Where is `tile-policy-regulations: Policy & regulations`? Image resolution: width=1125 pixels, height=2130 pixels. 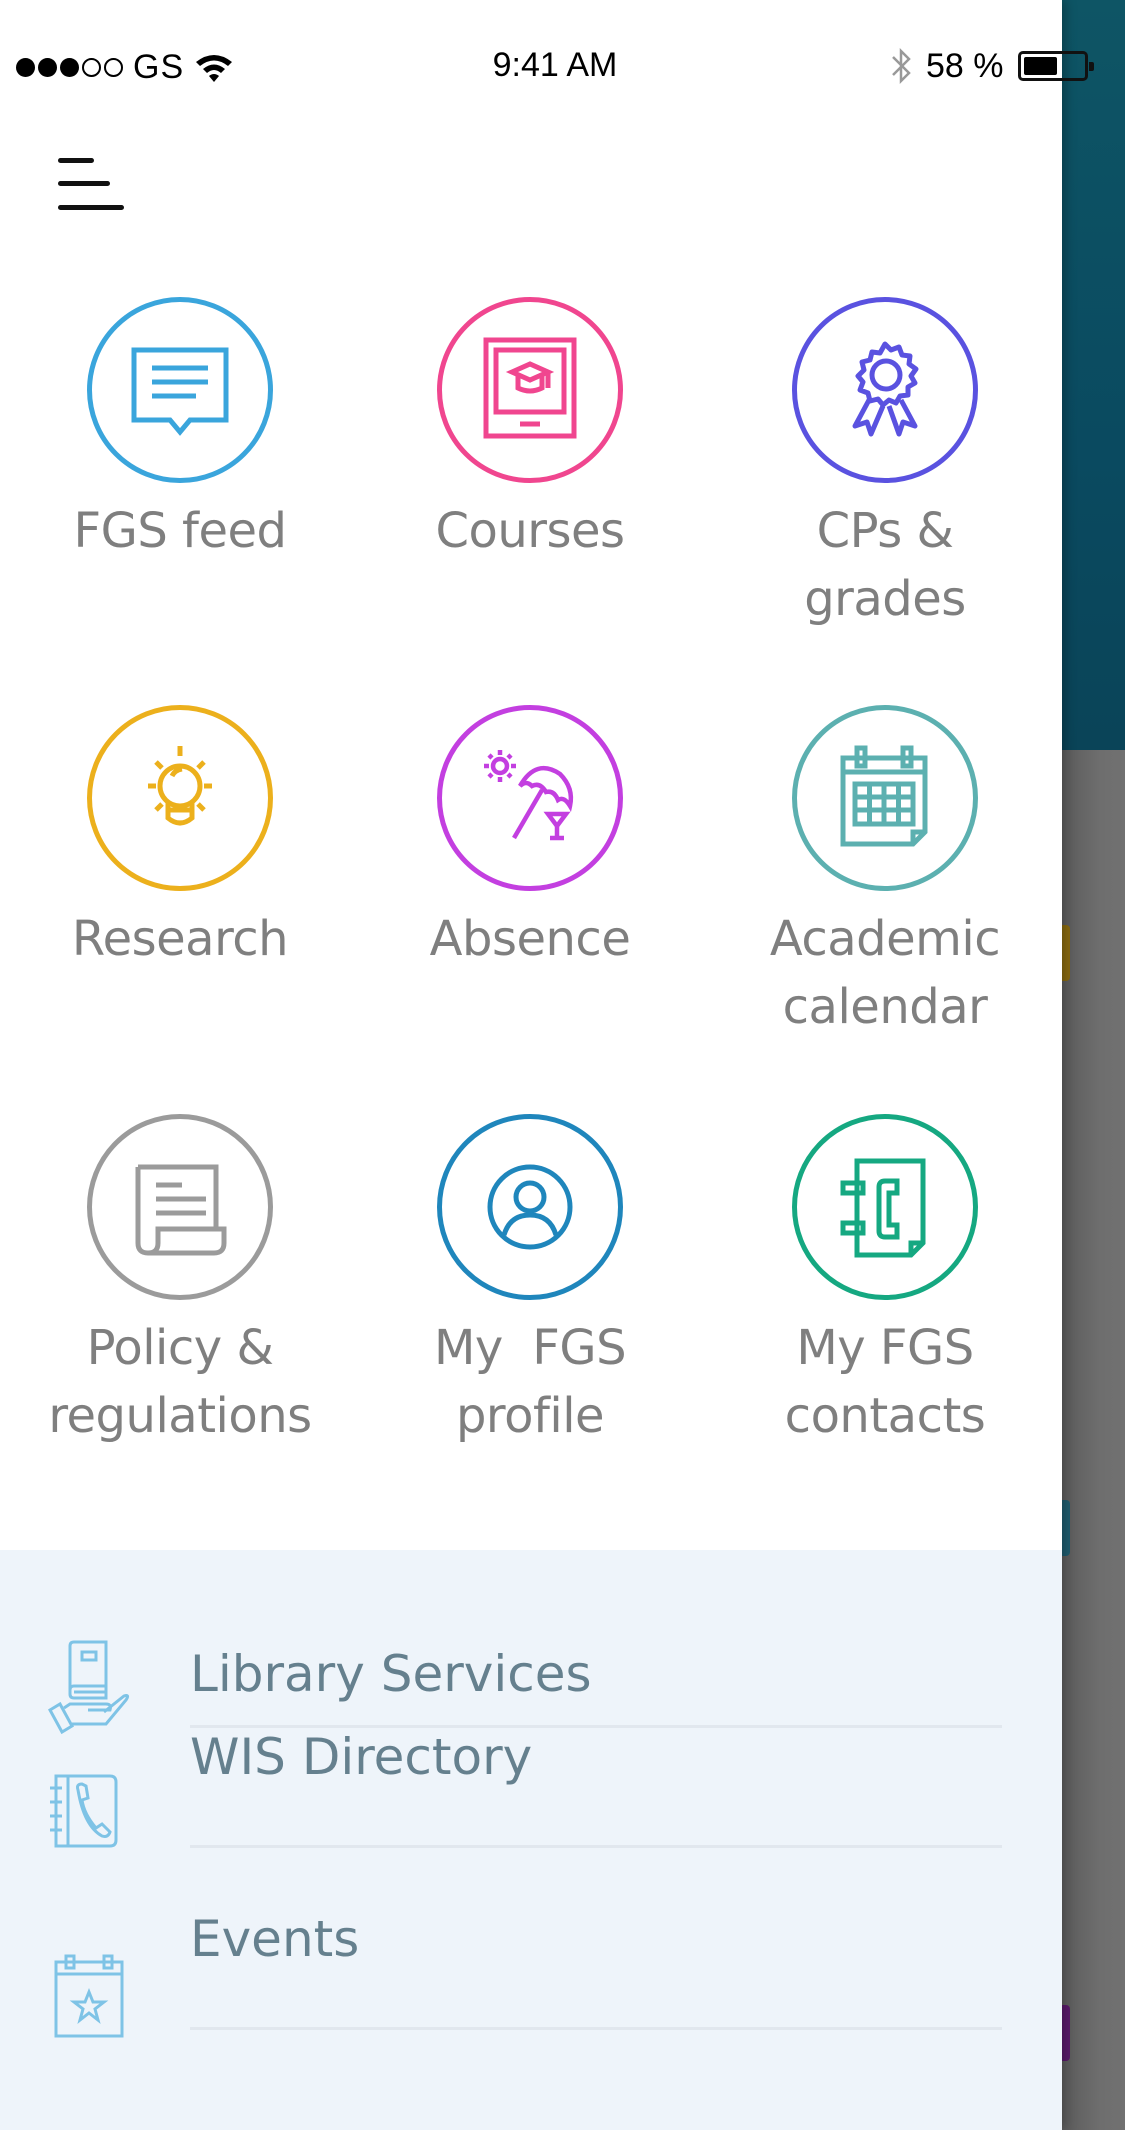 tile-policy-regulations: Policy & regulations is located at coordinates (180, 1282).